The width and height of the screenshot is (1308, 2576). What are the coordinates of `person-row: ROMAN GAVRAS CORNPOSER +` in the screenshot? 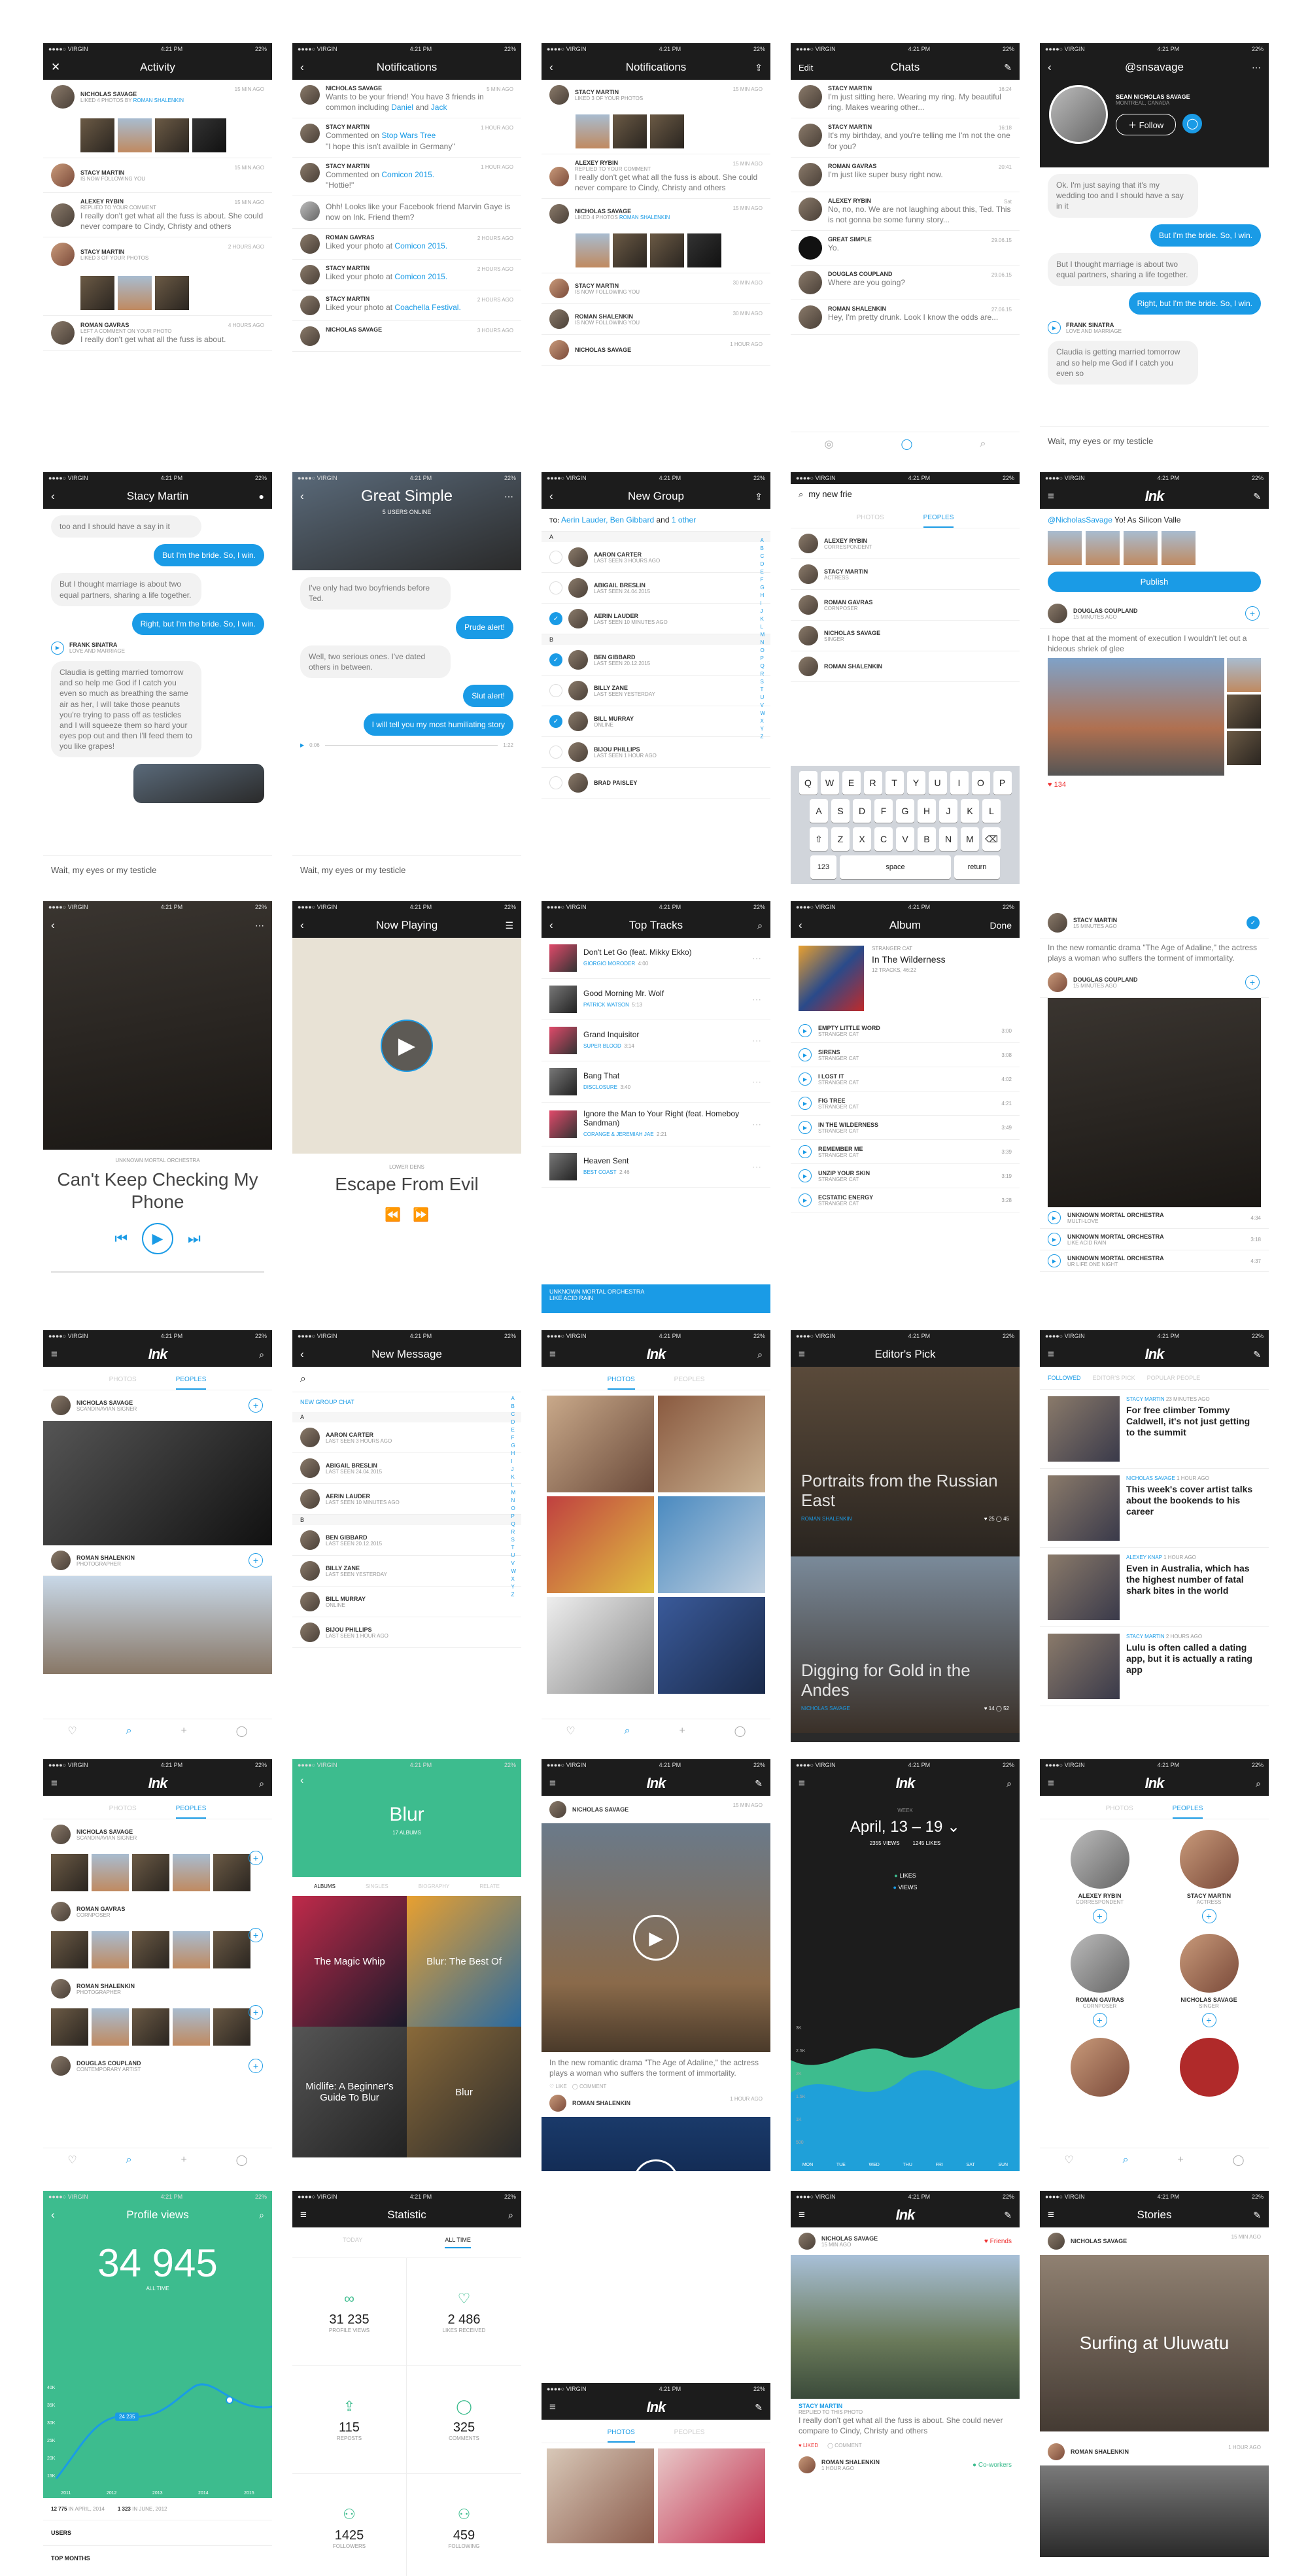 It's located at (157, 1935).